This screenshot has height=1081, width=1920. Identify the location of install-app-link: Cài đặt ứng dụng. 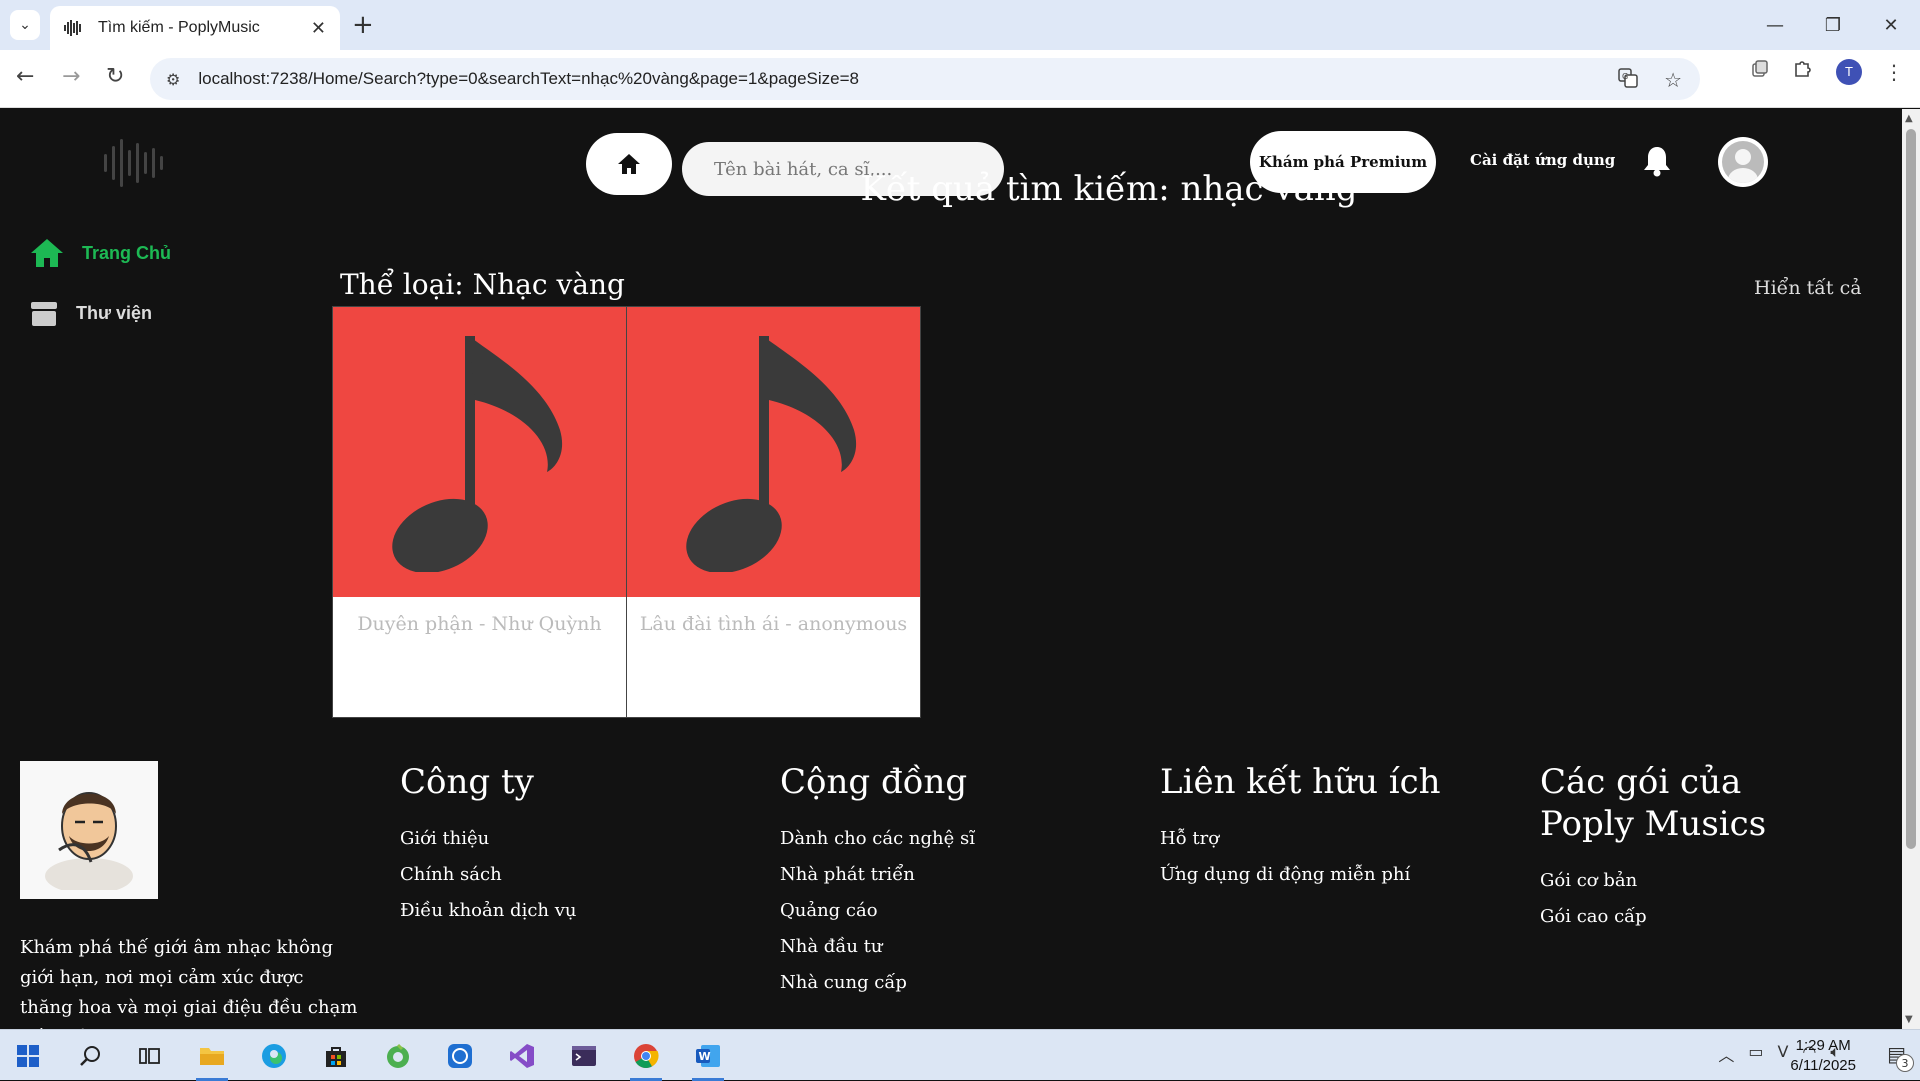
(1542, 160).